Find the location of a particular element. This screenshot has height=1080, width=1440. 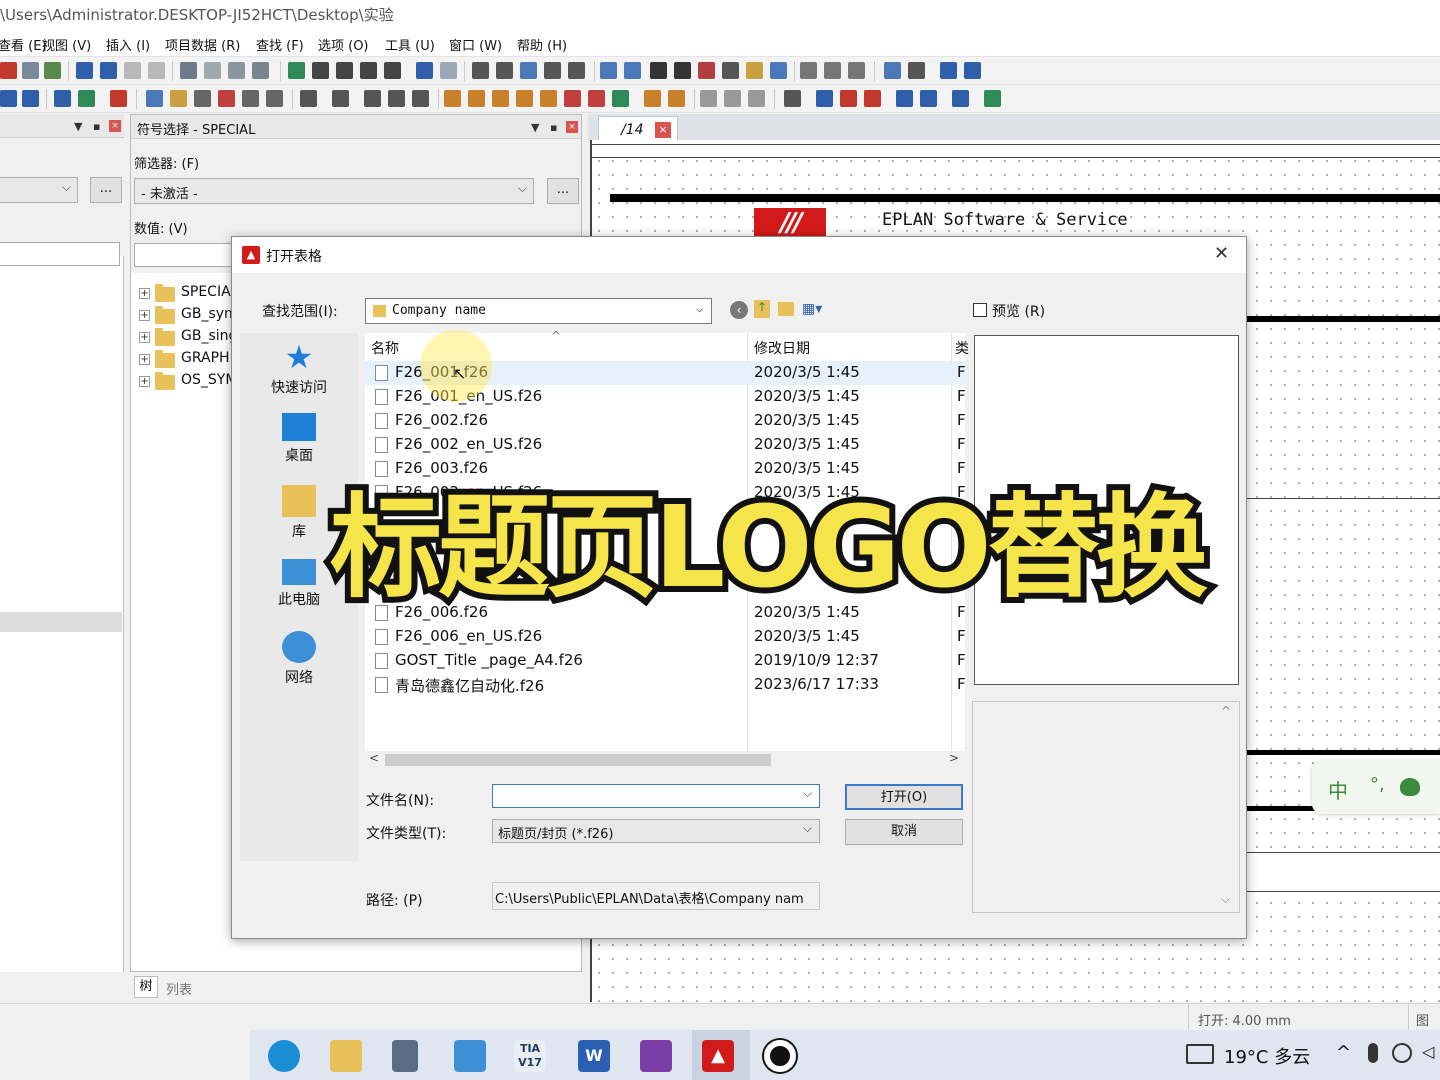

wire-a-icon is located at coordinates (824, 98).